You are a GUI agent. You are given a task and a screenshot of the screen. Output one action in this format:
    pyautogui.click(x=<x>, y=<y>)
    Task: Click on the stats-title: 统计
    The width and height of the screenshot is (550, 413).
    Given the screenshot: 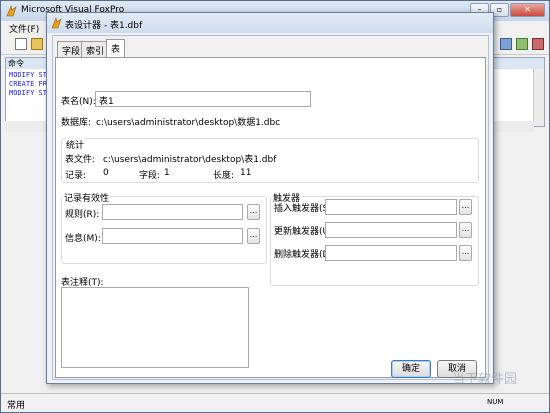 What is the action you would take?
    pyautogui.click(x=75, y=144)
    